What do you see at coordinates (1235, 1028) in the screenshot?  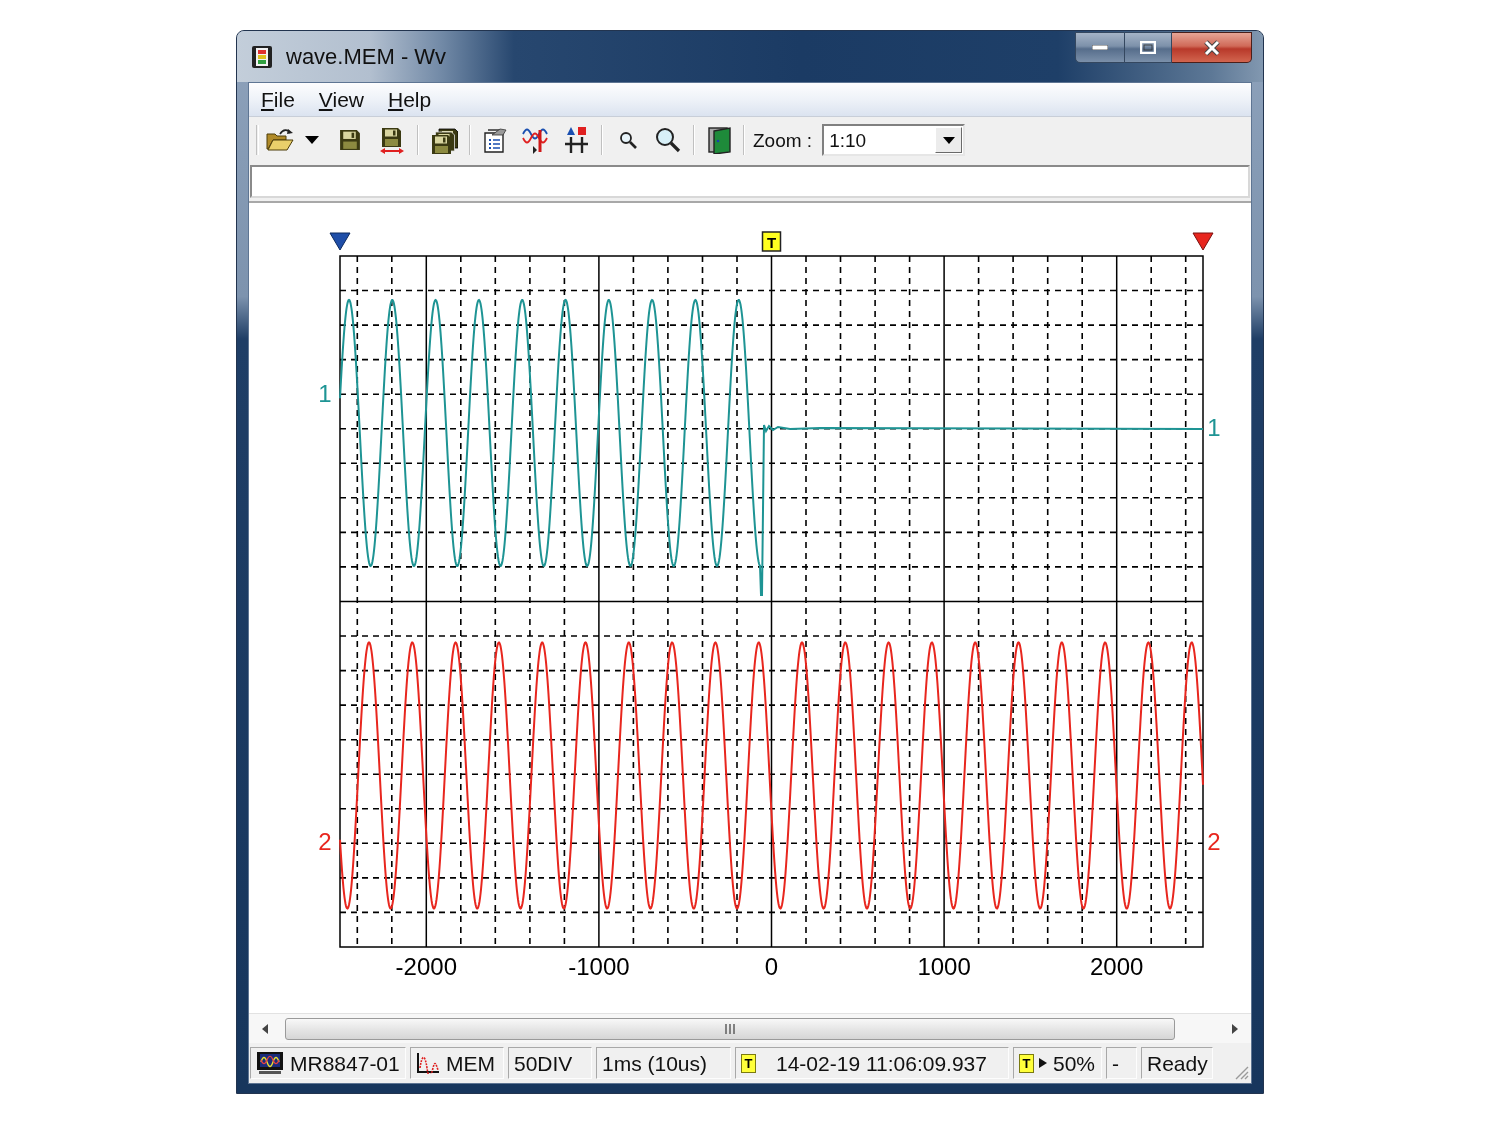 I see `right-arrow-icon` at bounding box center [1235, 1028].